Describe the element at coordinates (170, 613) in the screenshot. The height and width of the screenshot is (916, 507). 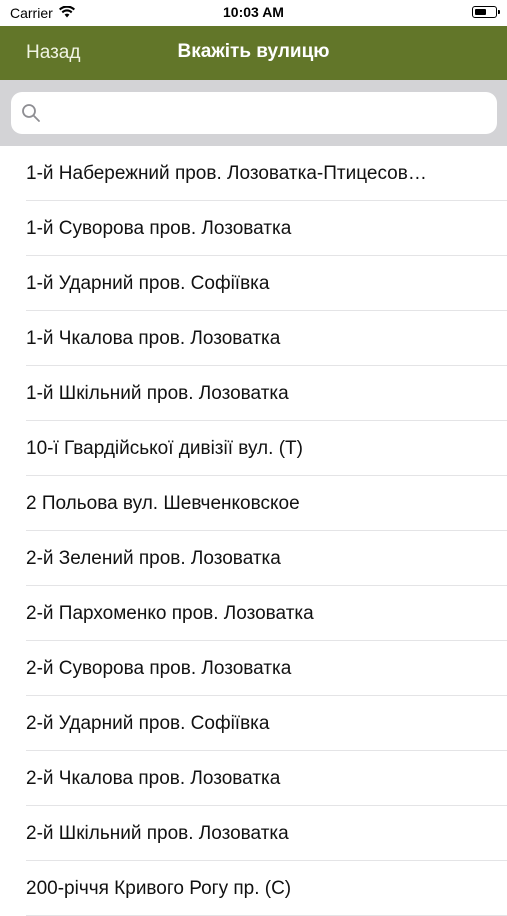
I see `street-name: 2-й Пархоменко пров. Лозоватка` at that location.